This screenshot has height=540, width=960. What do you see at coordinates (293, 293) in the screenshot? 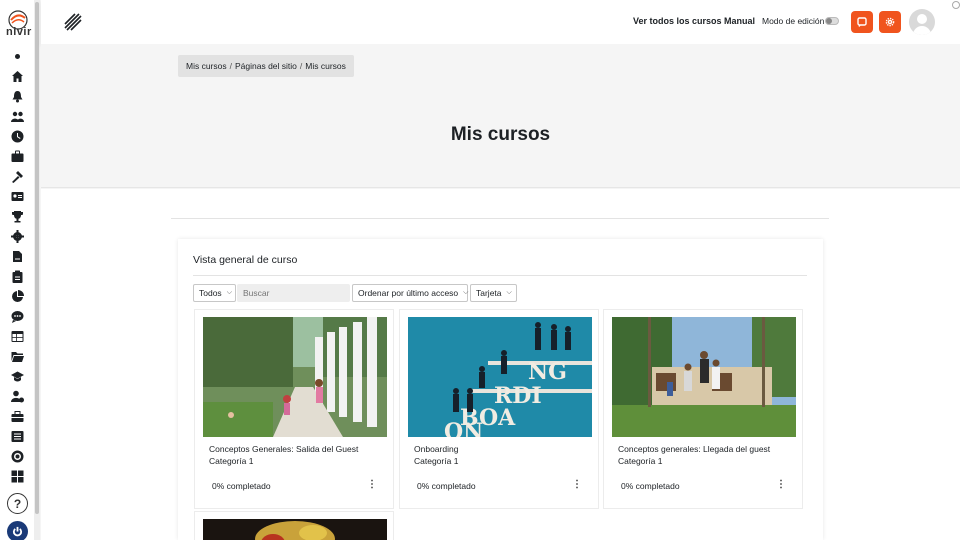
I see `search-input` at bounding box center [293, 293].